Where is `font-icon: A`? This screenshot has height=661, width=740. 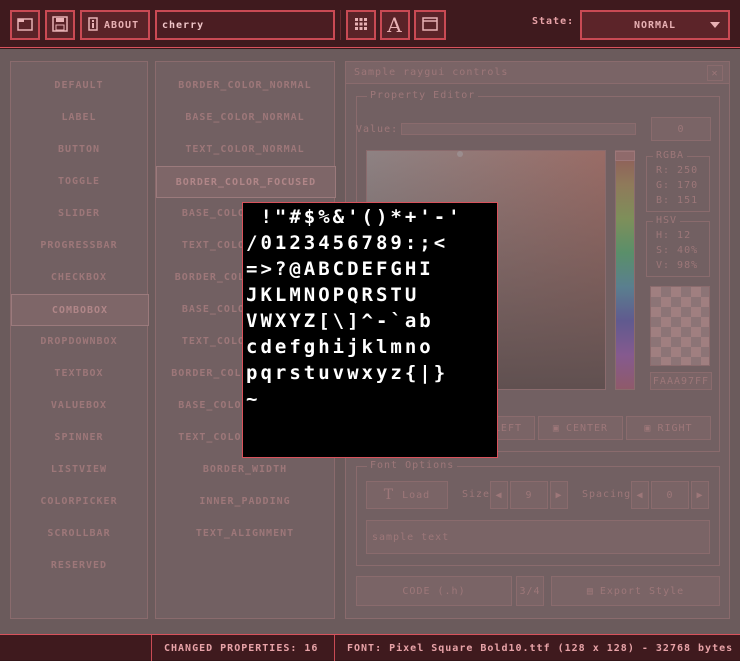
font-icon: A is located at coordinates (395, 25).